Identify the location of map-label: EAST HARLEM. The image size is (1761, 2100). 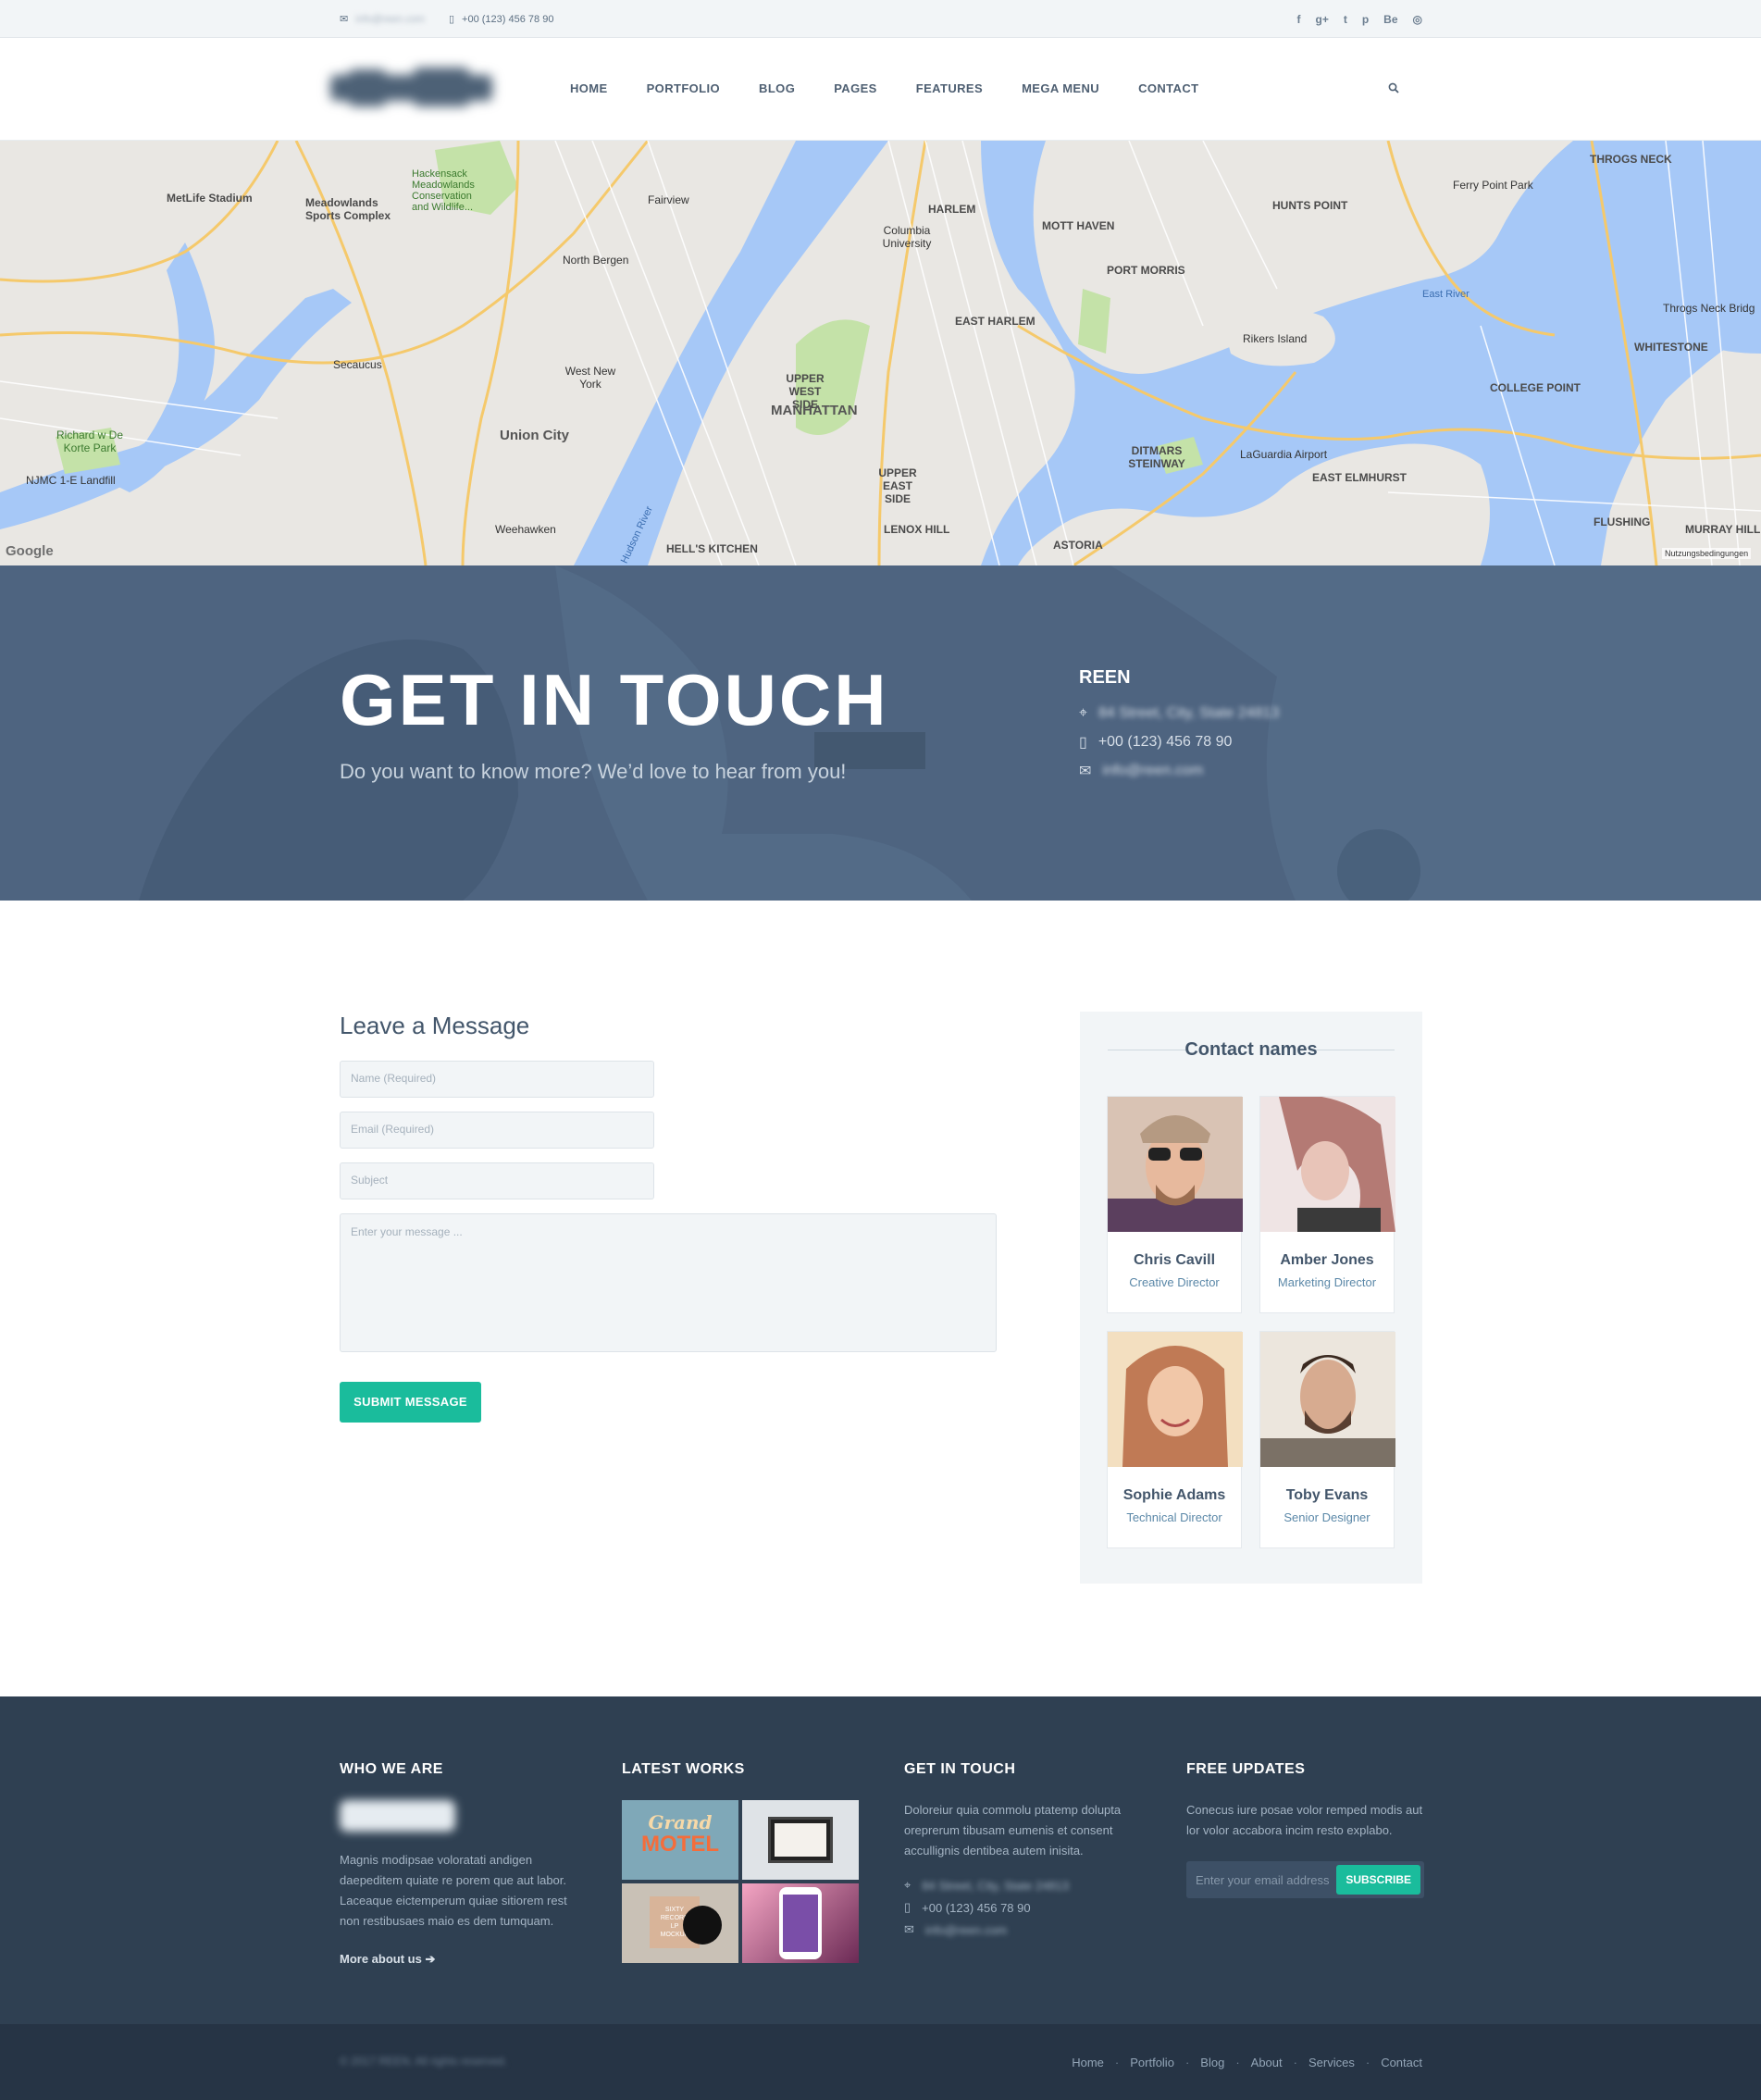
(995, 321).